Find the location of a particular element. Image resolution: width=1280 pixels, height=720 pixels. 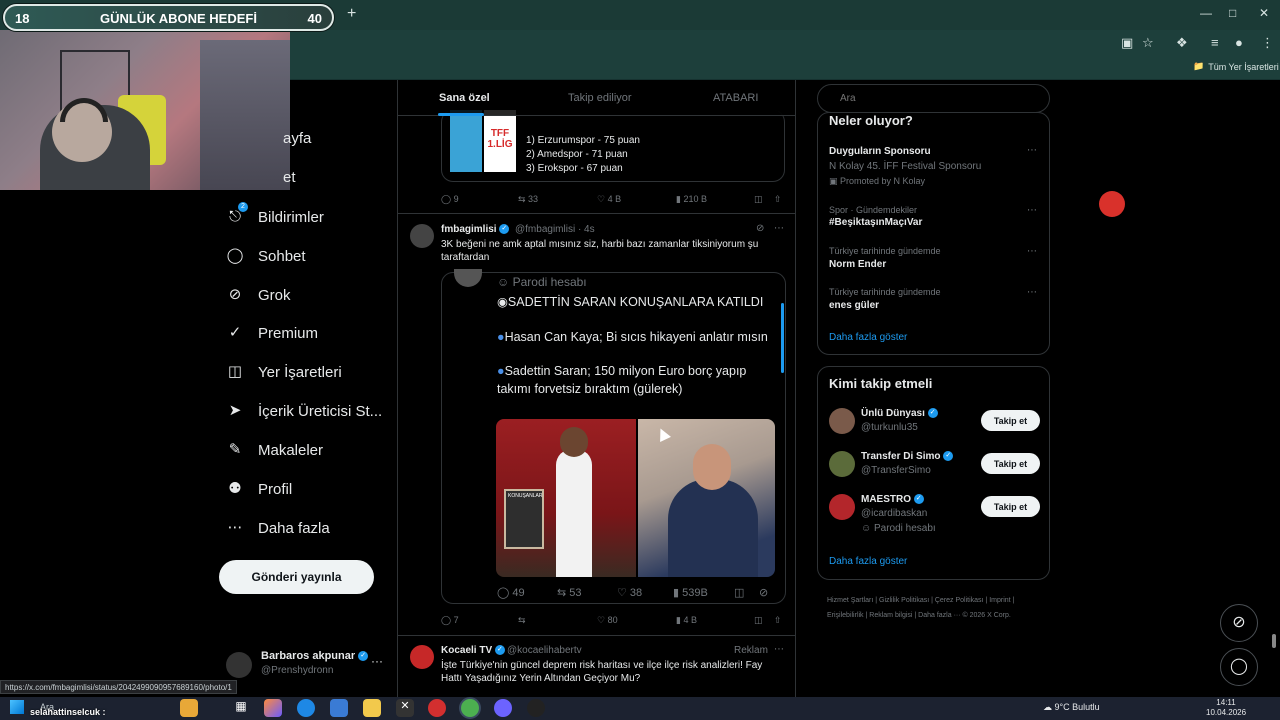

repost-button: ⇆ is located at coordinates (522, 620).